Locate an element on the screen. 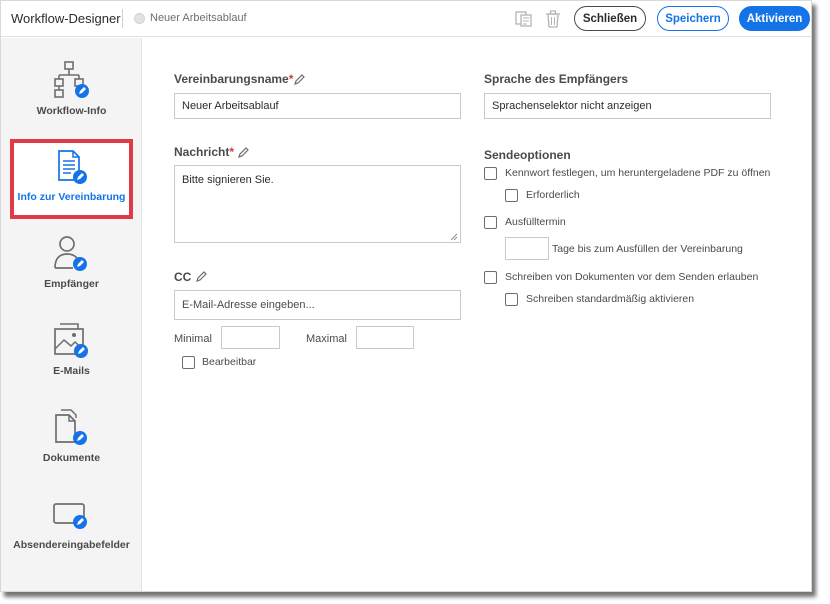 The height and width of the screenshot is (604, 830). resize-grip-icon is located at coordinates (454, 236).